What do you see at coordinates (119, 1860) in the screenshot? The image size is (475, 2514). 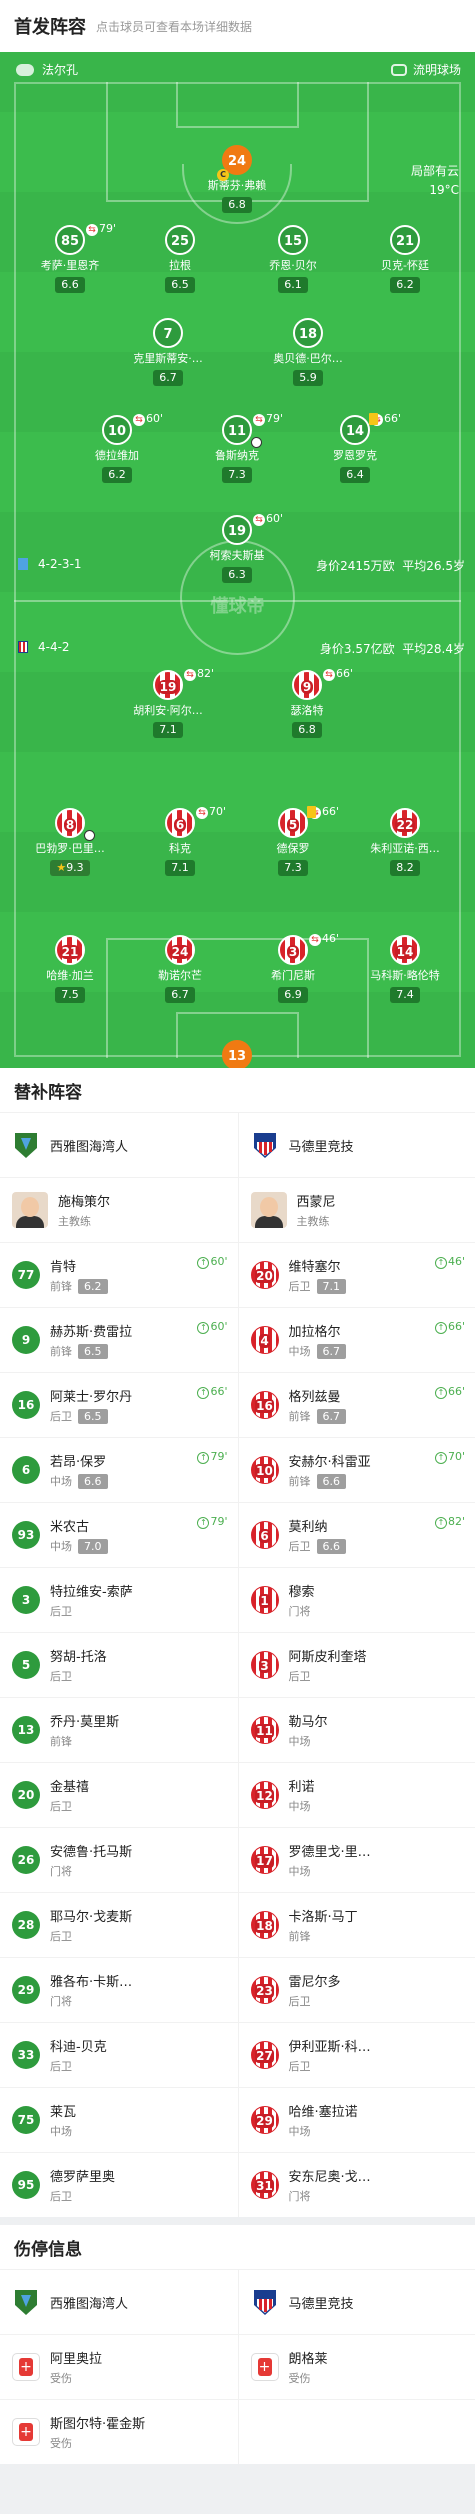 I see `sub-player: 26安德鲁·托马斯门将` at bounding box center [119, 1860].